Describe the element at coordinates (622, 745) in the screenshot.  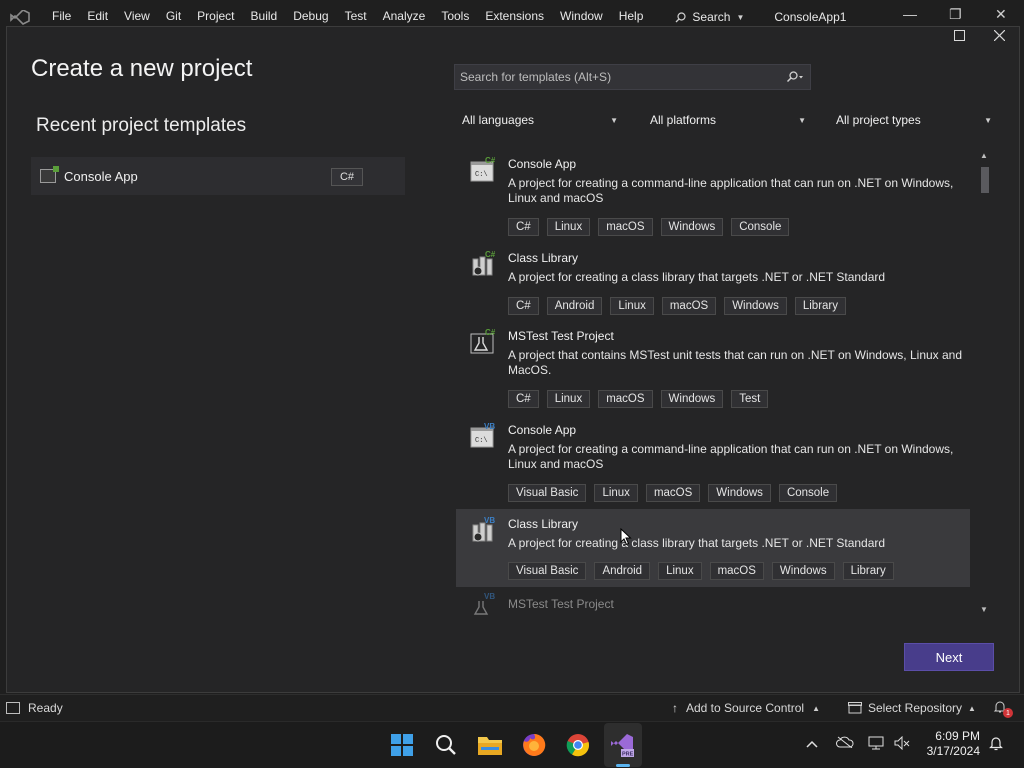
I see `visual-studio-preview-icon: PRE` at that location.